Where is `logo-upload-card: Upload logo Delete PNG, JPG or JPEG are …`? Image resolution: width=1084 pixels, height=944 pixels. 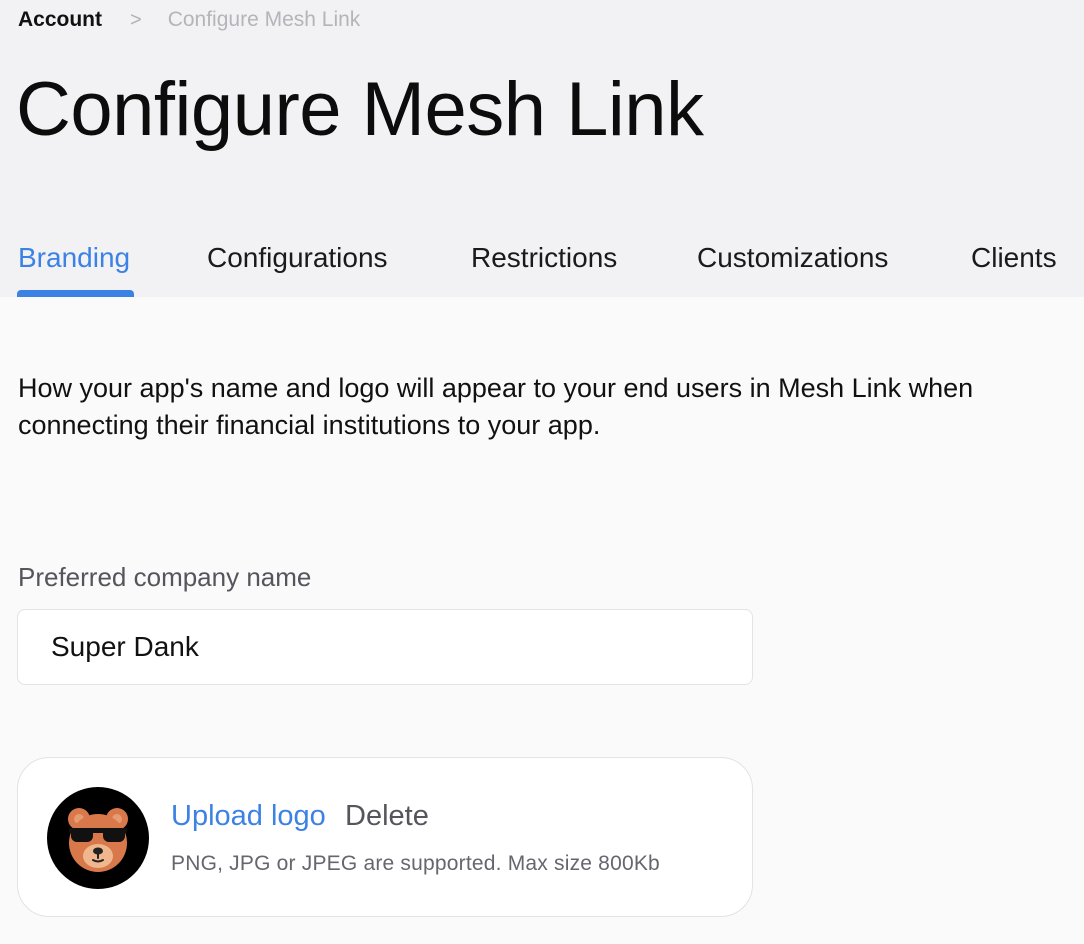 logo-upload-card: Upload logo Delete PNG, JPG or JPEG are … is located at coordinates (385, 837).